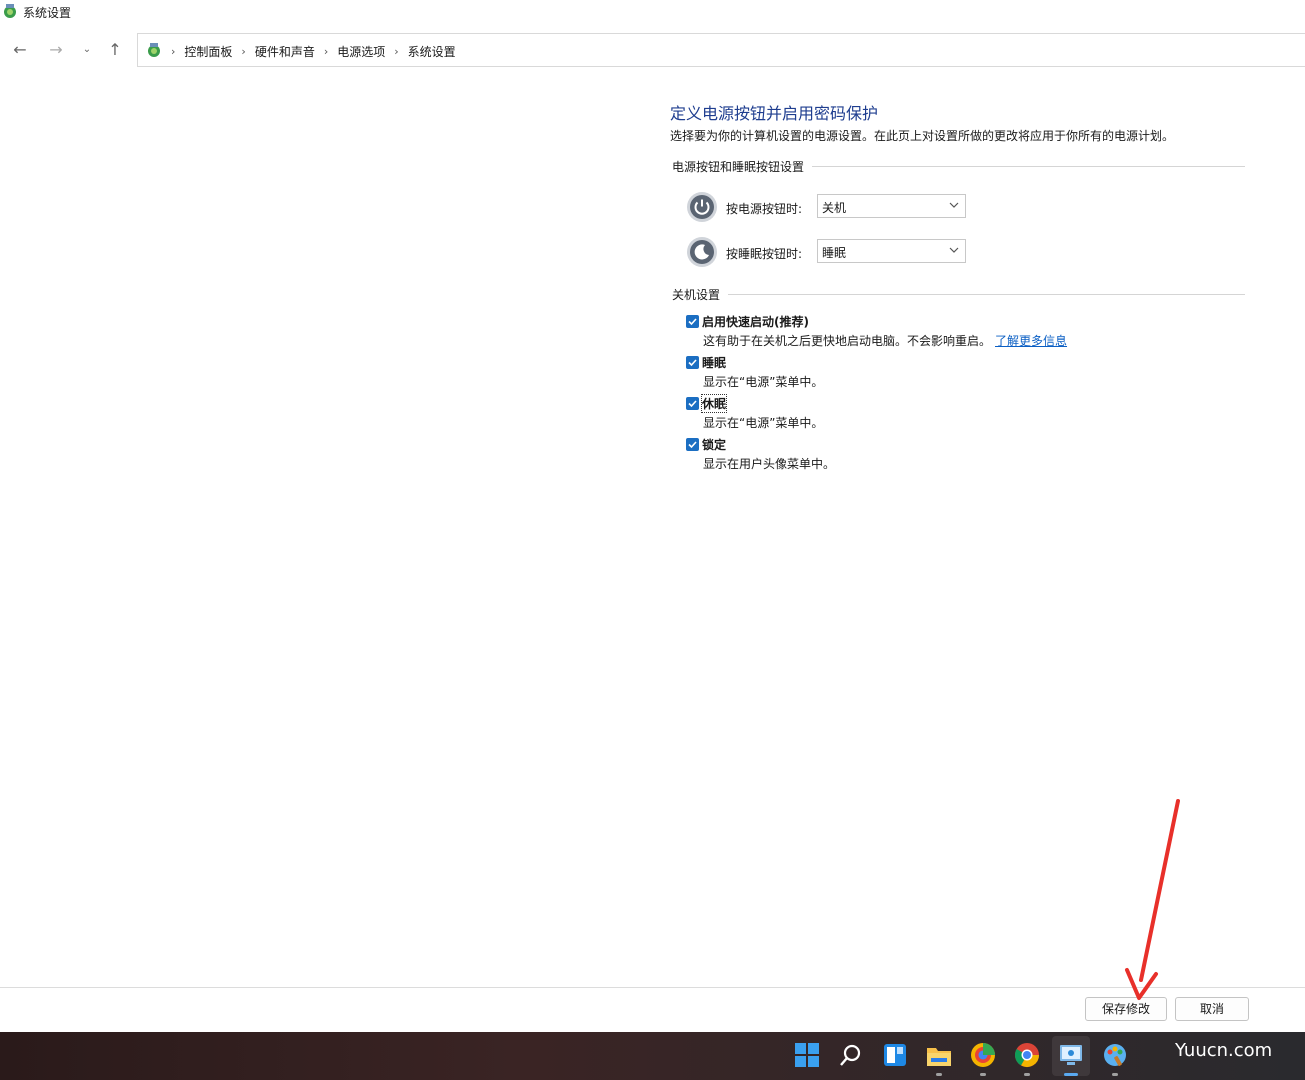 This screenshot has width=1305, height=1080. I want to click on watermark-text: Yuucn.com, so click(1224, 1050).